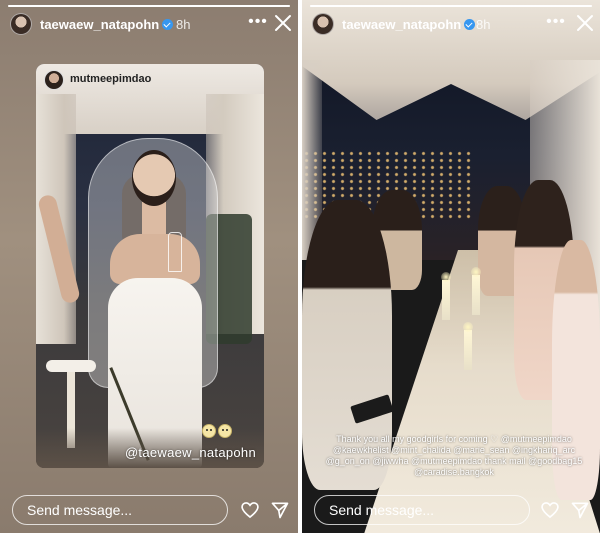  Describe the element at coordinates (110, 79) in the screenshot. I see `repost-username: mutmeepimdao` at that location.